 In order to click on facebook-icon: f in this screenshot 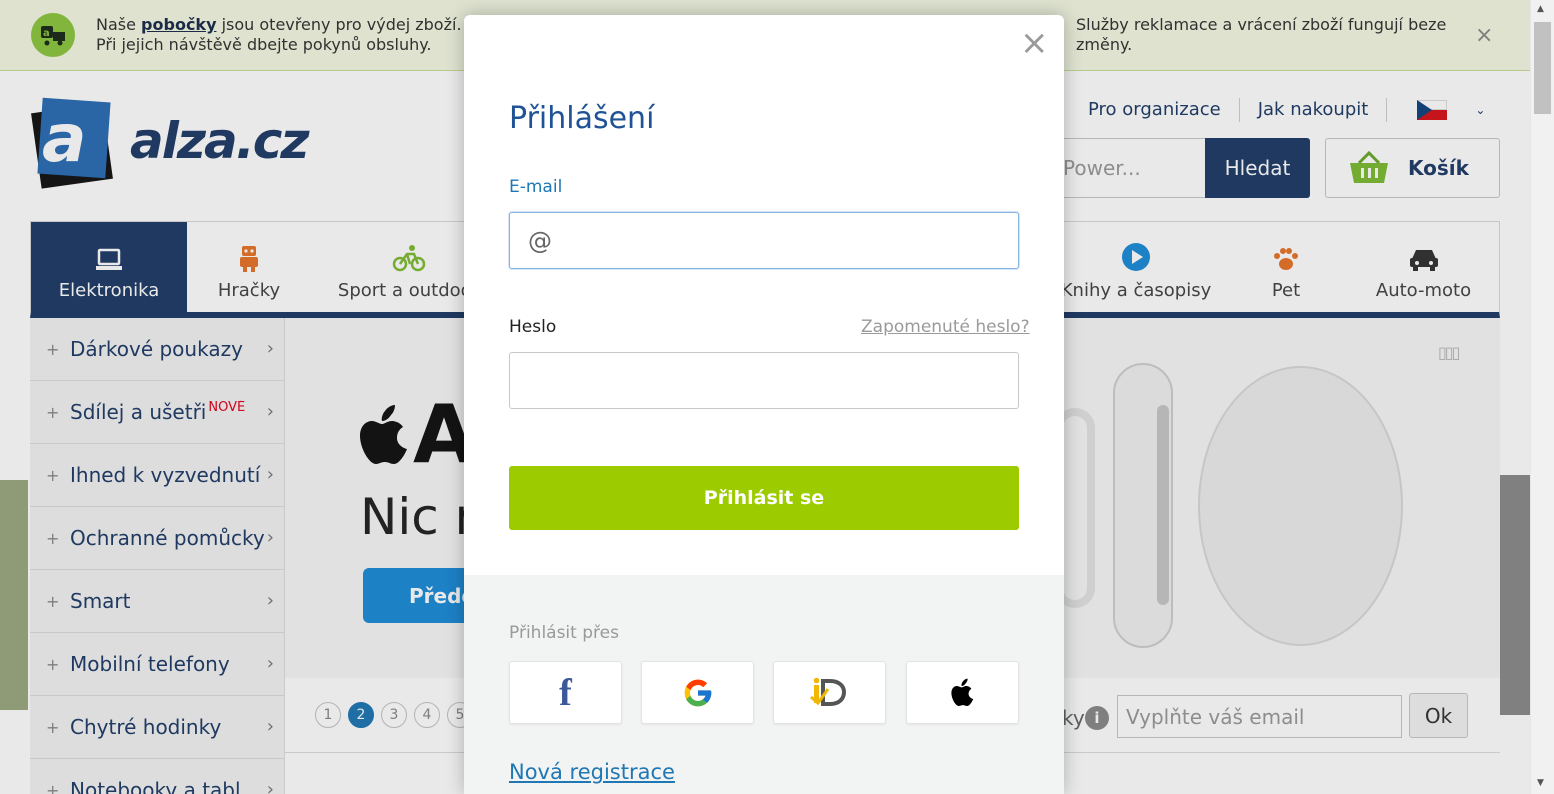, I will do `click(565, 692)`.